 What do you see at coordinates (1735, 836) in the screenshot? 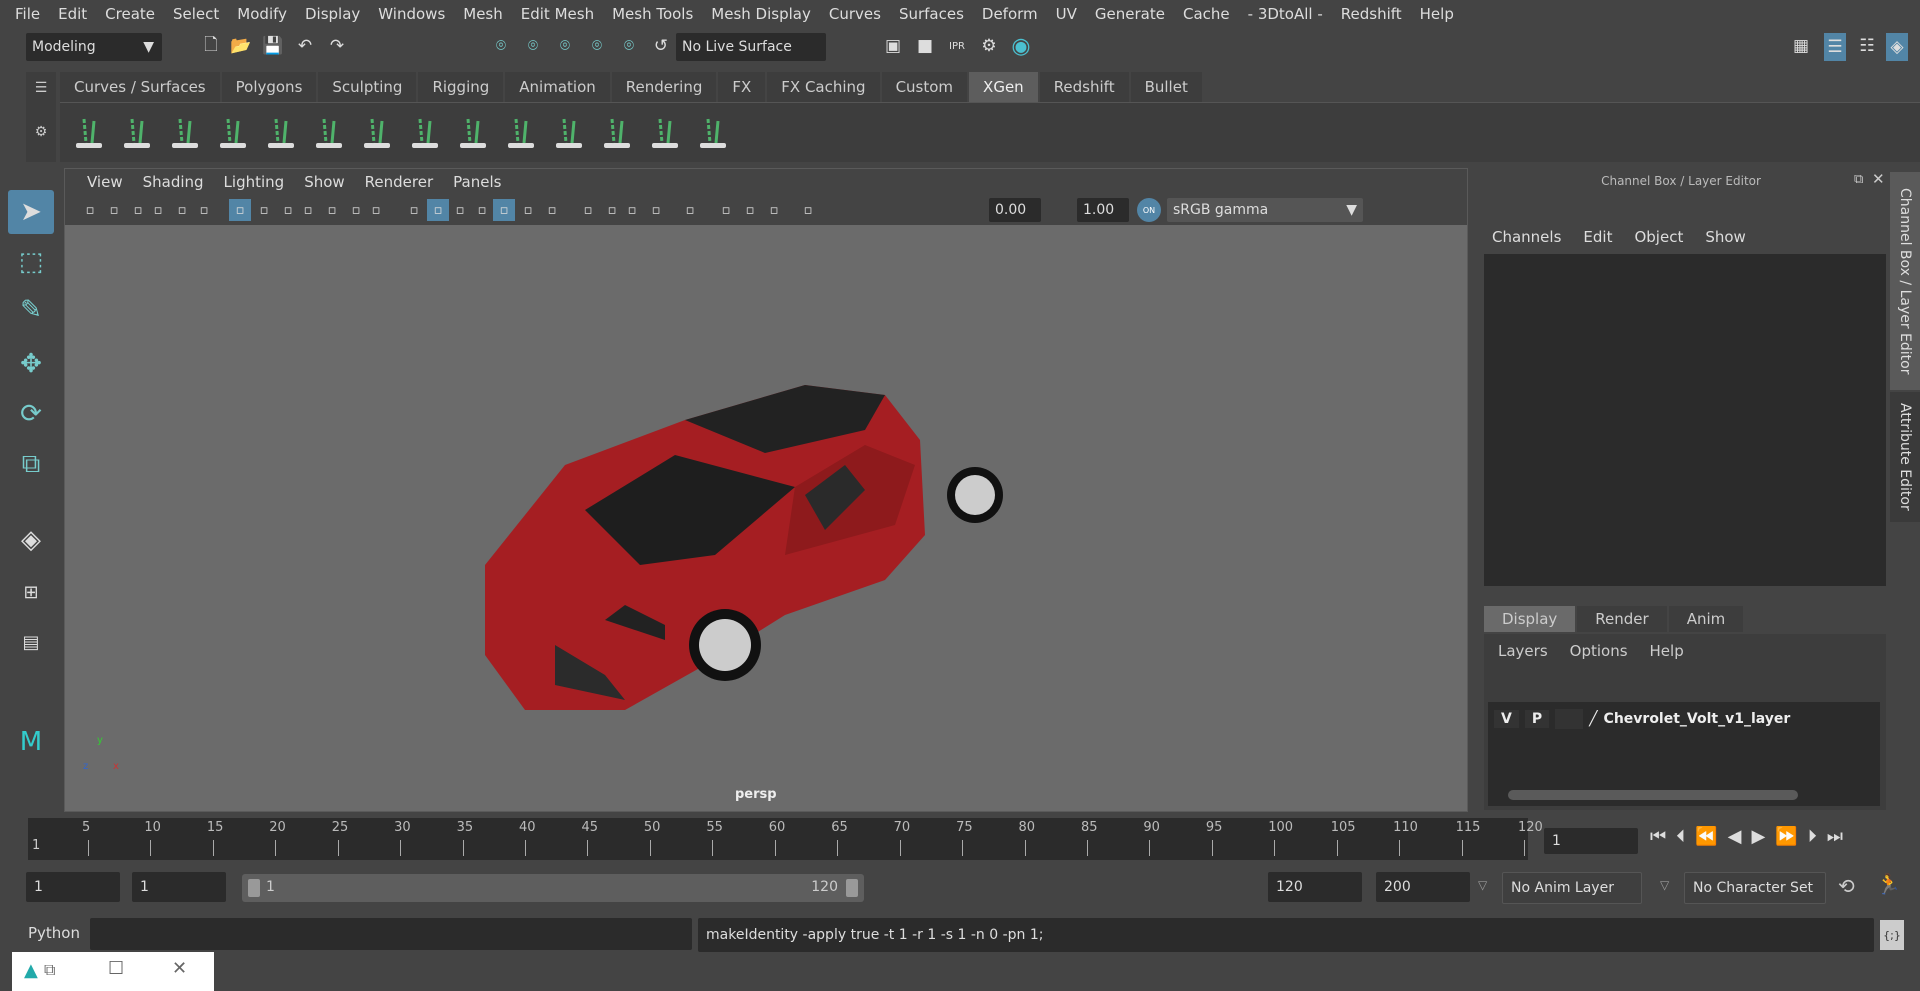
I see `play-backward-icon: ◀` at bounding box center [1735, 836].